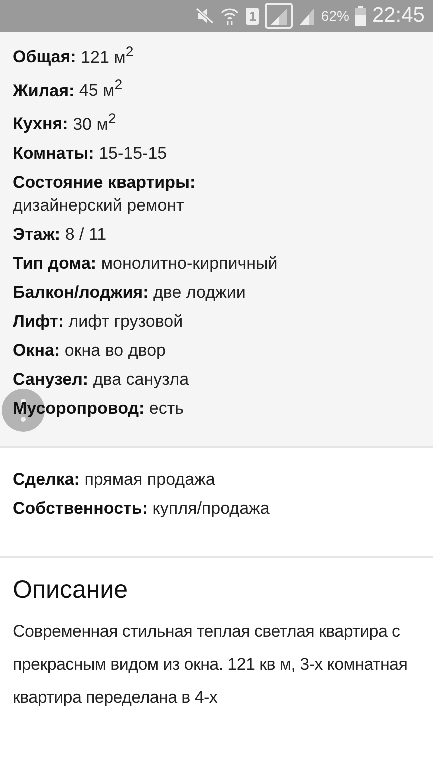  Describe the element at coordinates (398, 16) in the screenshot. I see `clock: 22:45` at that location.